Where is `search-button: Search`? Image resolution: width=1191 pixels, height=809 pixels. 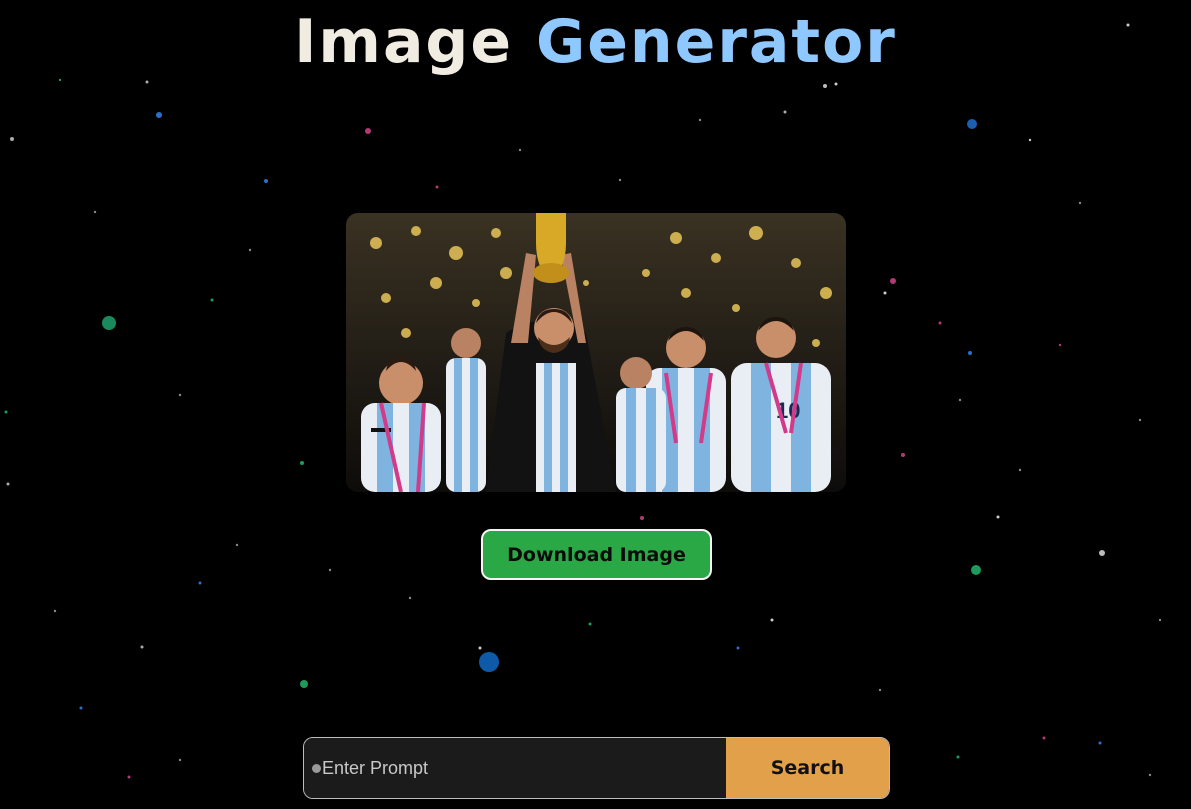
search-button: Search is located at coordinates (807, 768).